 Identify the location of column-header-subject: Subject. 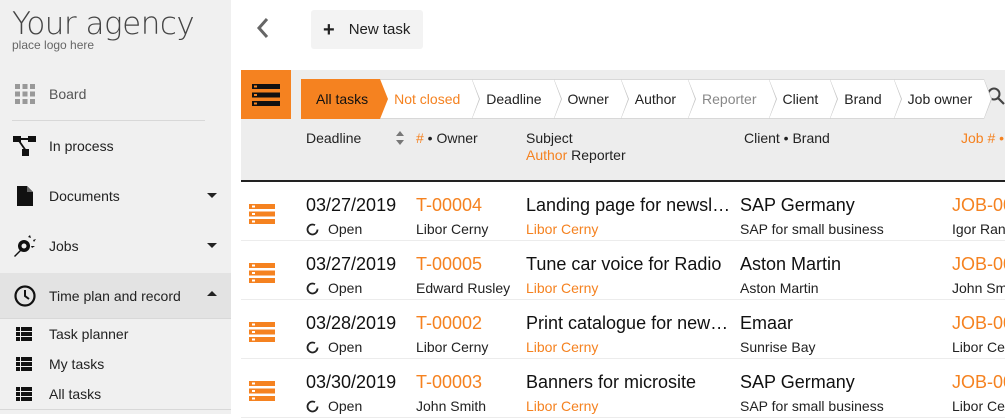
(549, 138).